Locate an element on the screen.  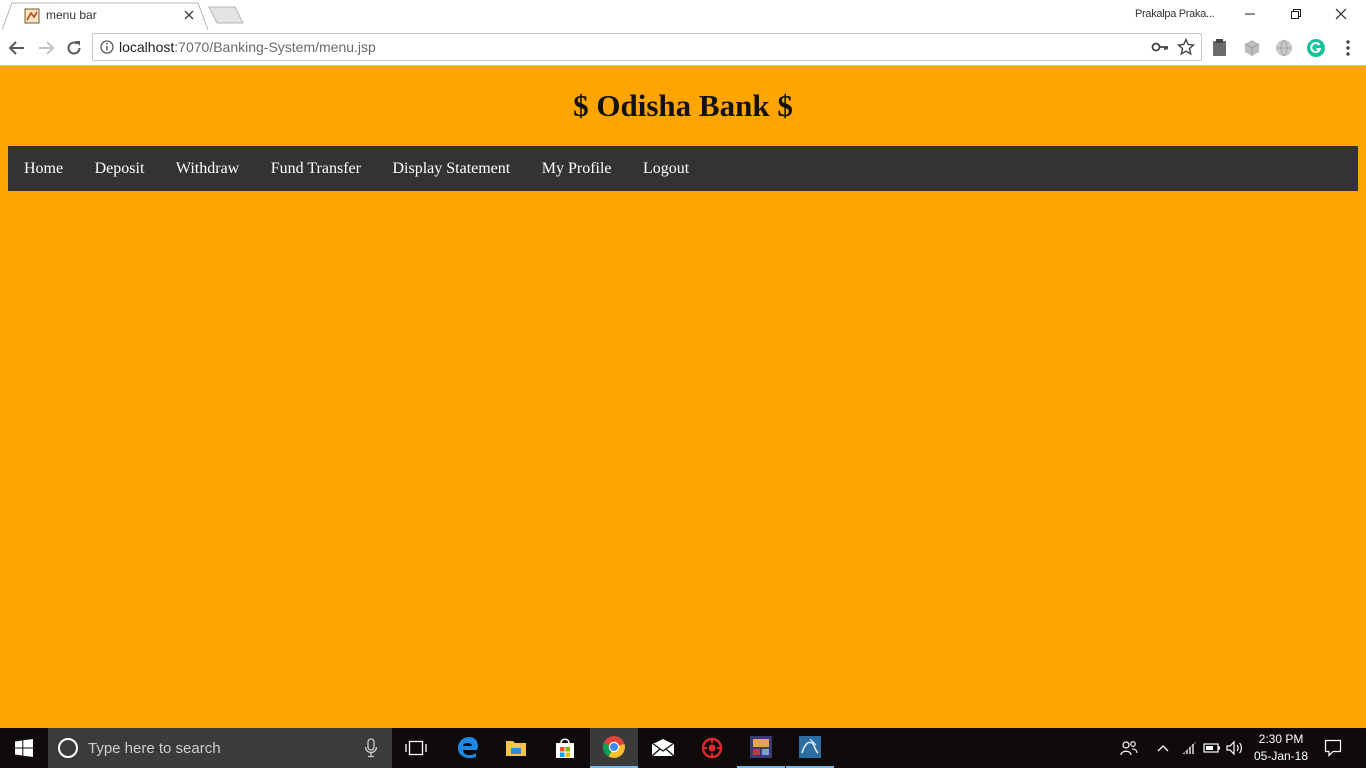
url-host: localhost is located at coordinates (147, 47).